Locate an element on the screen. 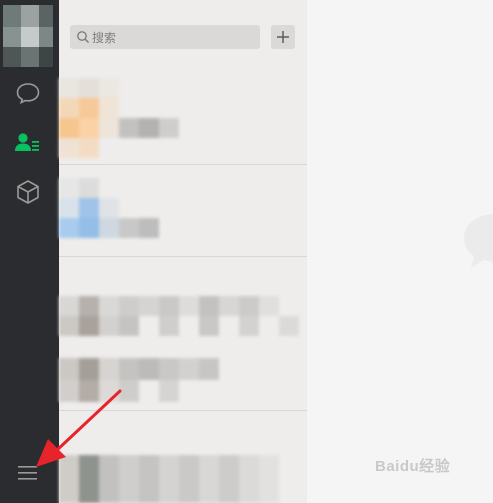 Image resolution: width=493 pixels, height=503 pixels. plus-icon is located at coordinates (283, 37).